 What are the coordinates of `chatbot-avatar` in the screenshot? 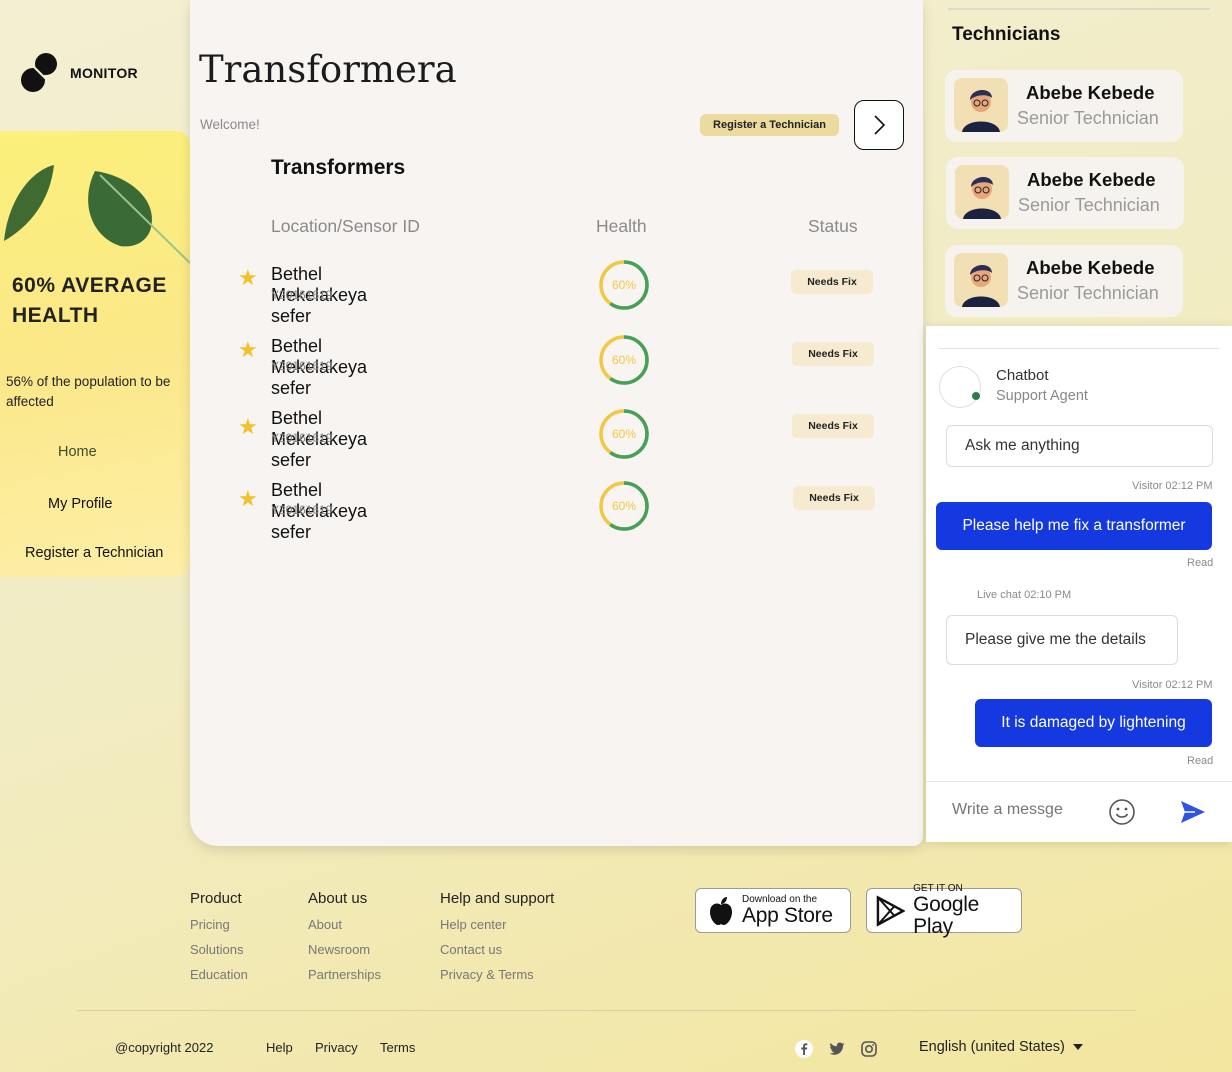 It's located at (960, 387).